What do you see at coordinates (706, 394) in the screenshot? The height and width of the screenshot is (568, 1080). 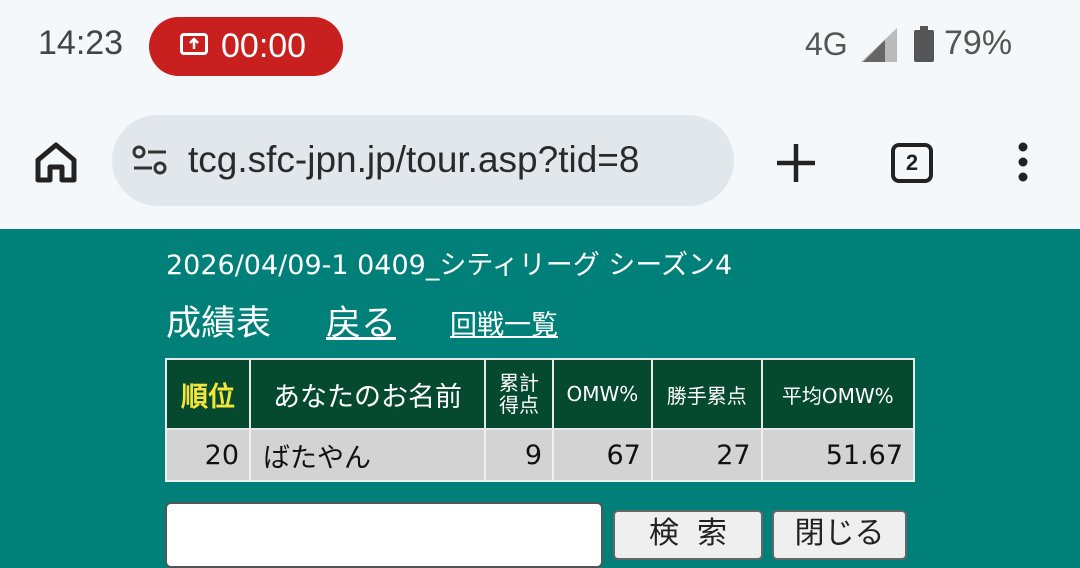 I see `opp-points-header: 勝手累点` at bounding box center [706, 394].